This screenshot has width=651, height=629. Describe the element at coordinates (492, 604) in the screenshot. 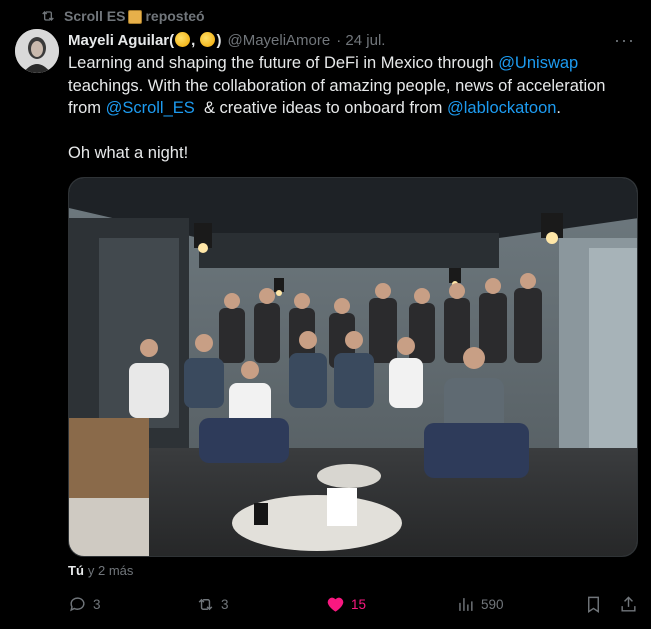

I see `view-count: 590` at that location.